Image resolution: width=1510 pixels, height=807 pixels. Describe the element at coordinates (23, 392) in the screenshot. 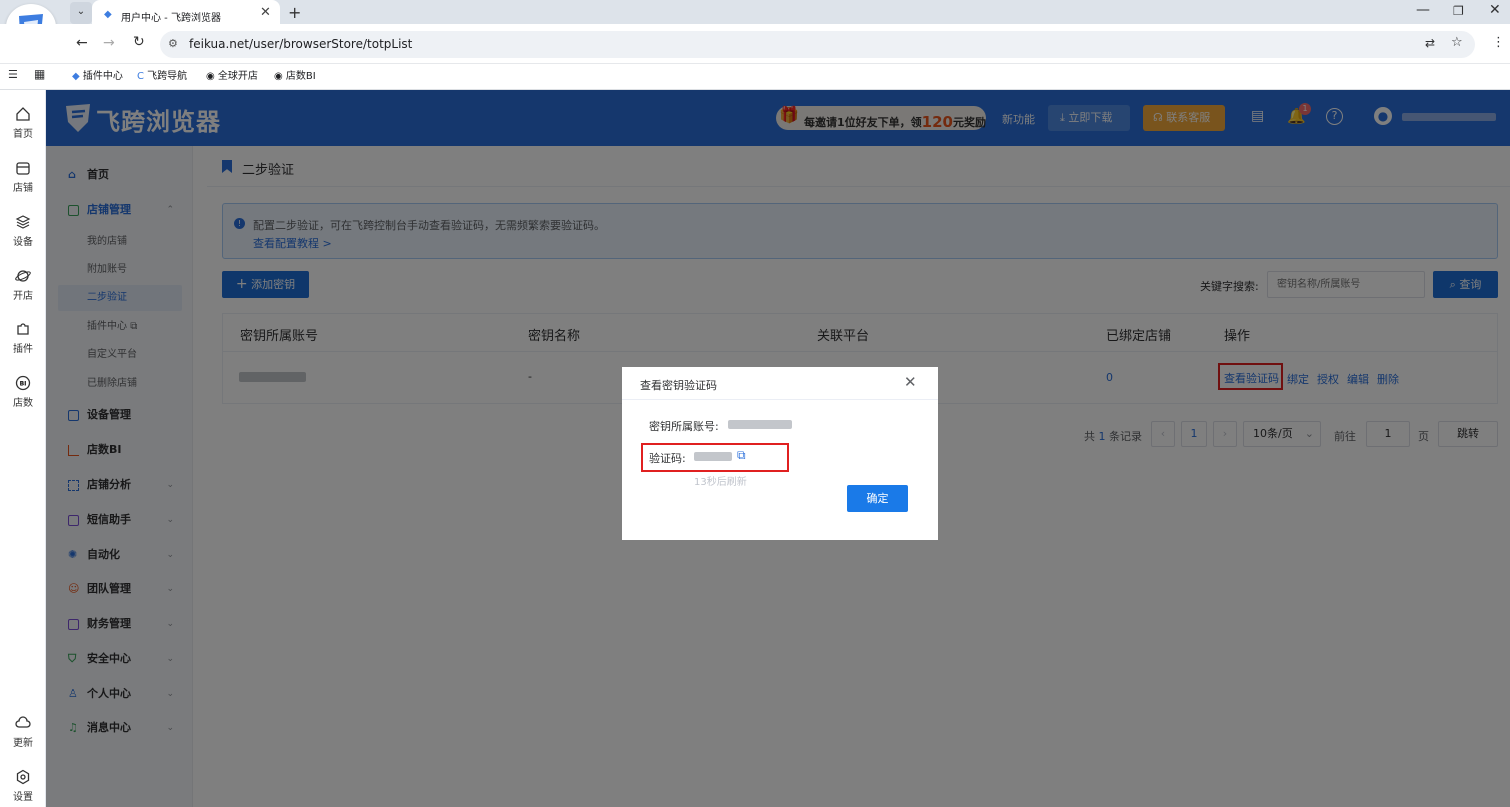

I see `rail-item-bi: BI 店数` at that location.